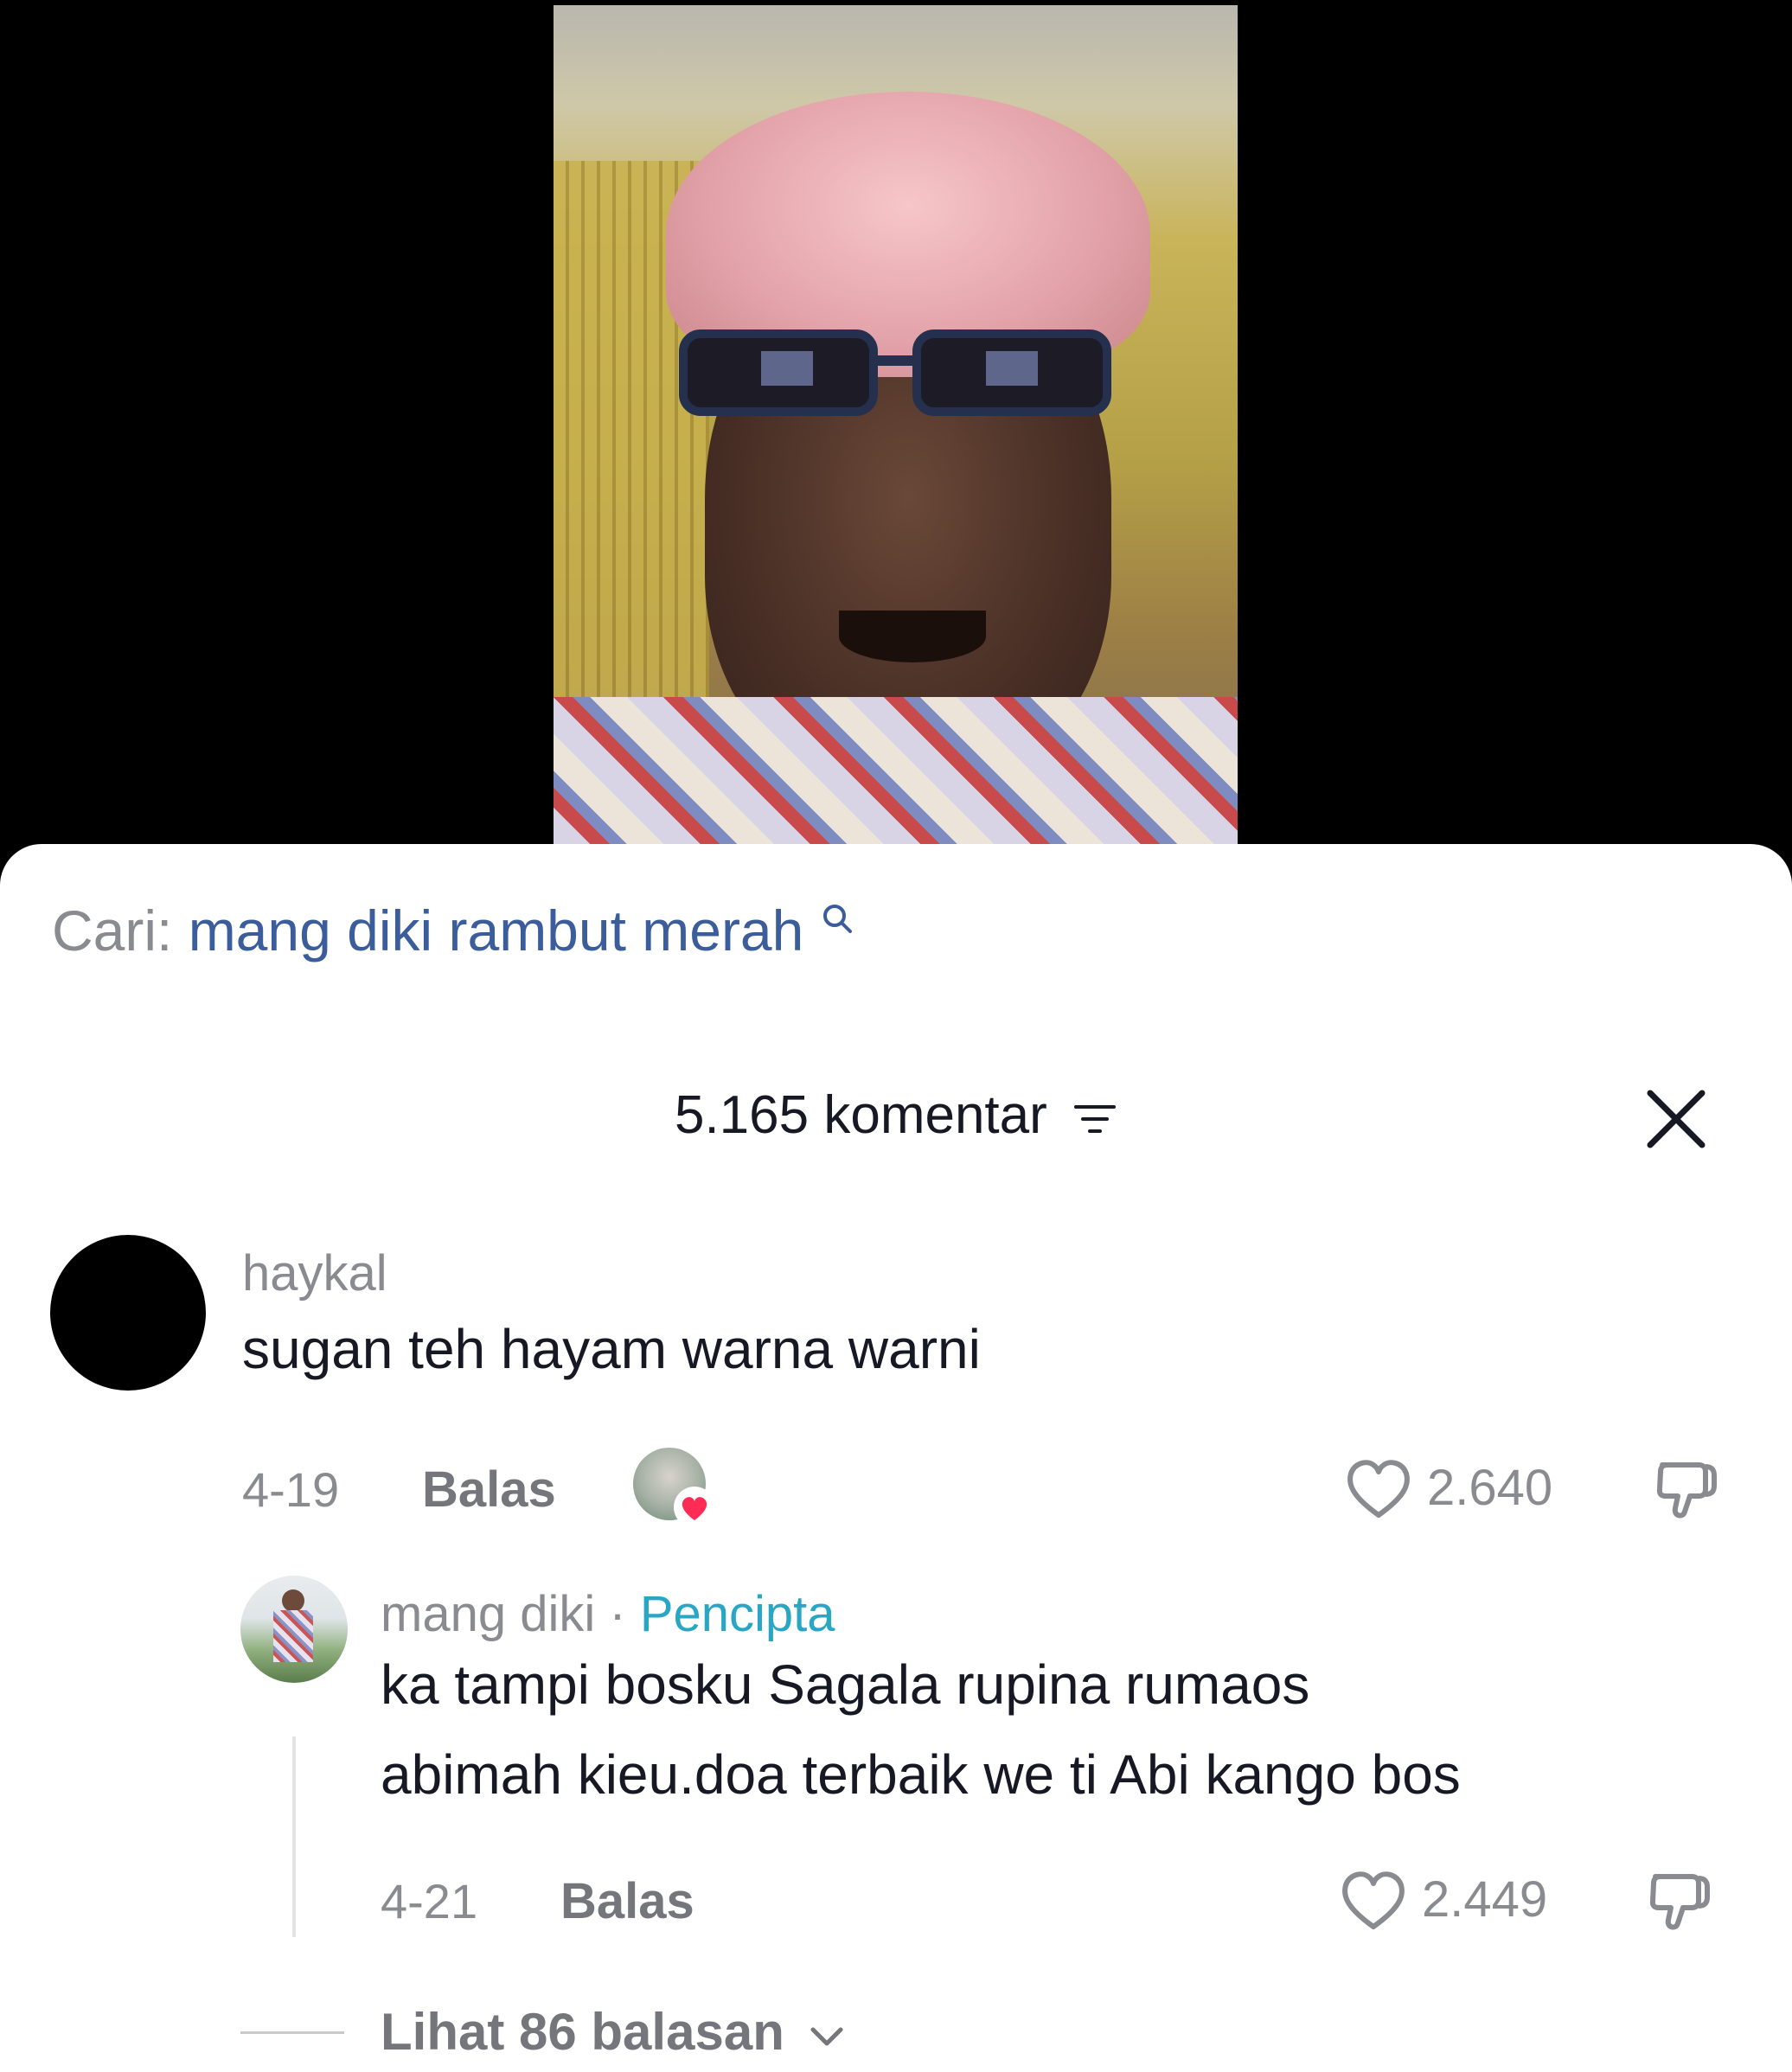 Image resolution: width=1792 pixels, height=2072 pixels. Describe the element at coordinates (611, 1349) in the screenshot. I see `comment-text: sugan teh hayam warna warni` at that location.